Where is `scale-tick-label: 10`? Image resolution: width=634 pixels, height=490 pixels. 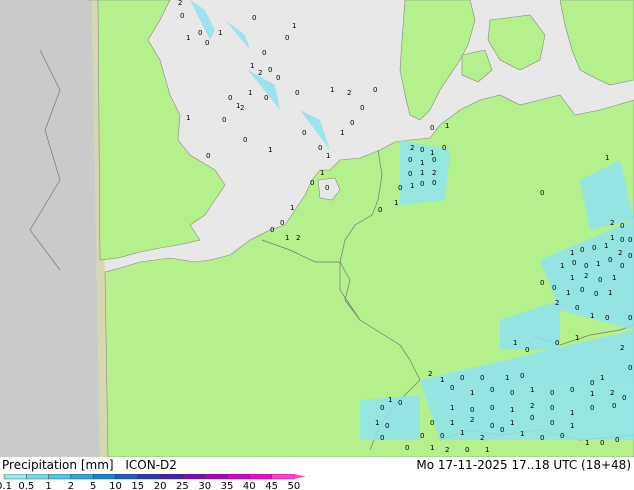 scale-tick-label: 10 is located at coordinates (115, 485).